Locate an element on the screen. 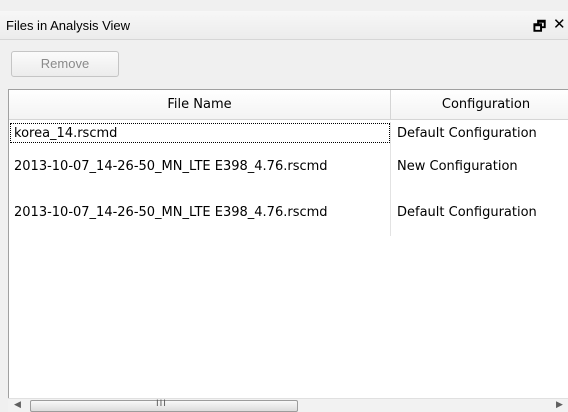 The image size is (568, 412). table-row: korea_14.rscmd Default Configuration is located at coordinates (288, 133).